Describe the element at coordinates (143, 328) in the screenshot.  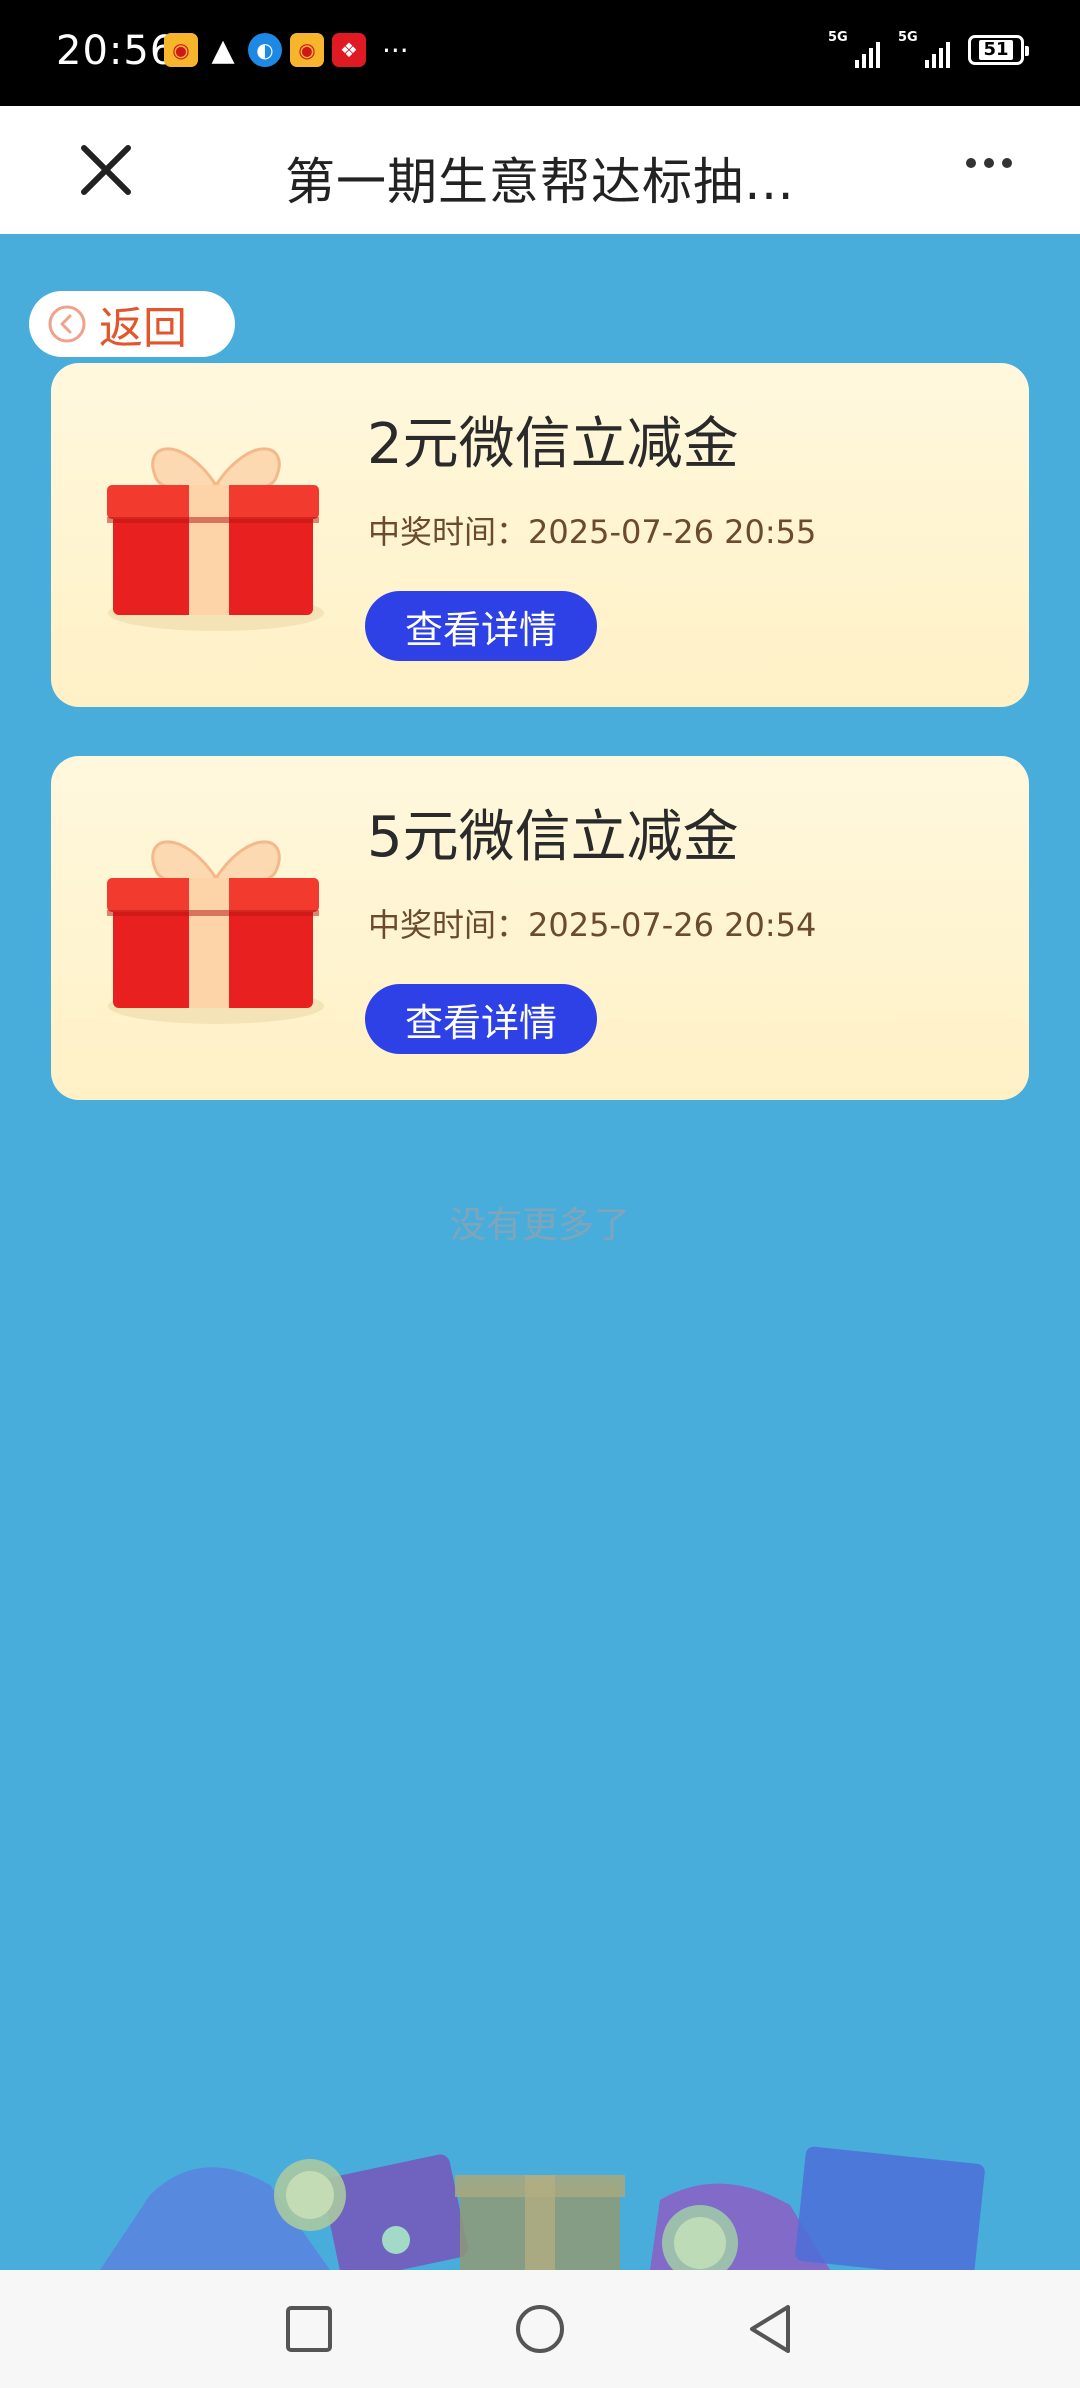
I see `back-label: 返回` at that location.